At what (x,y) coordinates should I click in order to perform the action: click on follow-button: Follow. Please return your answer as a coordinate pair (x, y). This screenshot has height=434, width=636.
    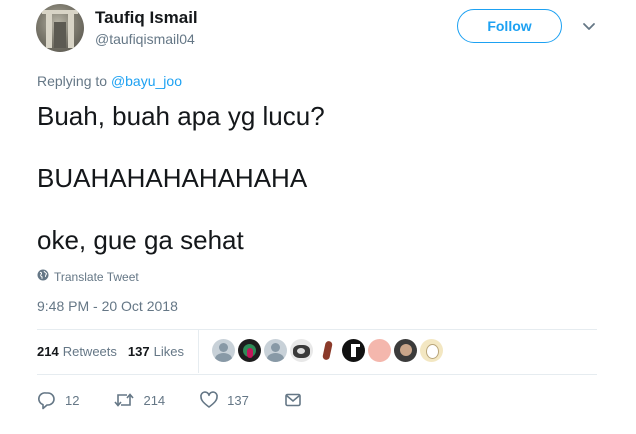
    Looking at the image, I should click on (509, 26).